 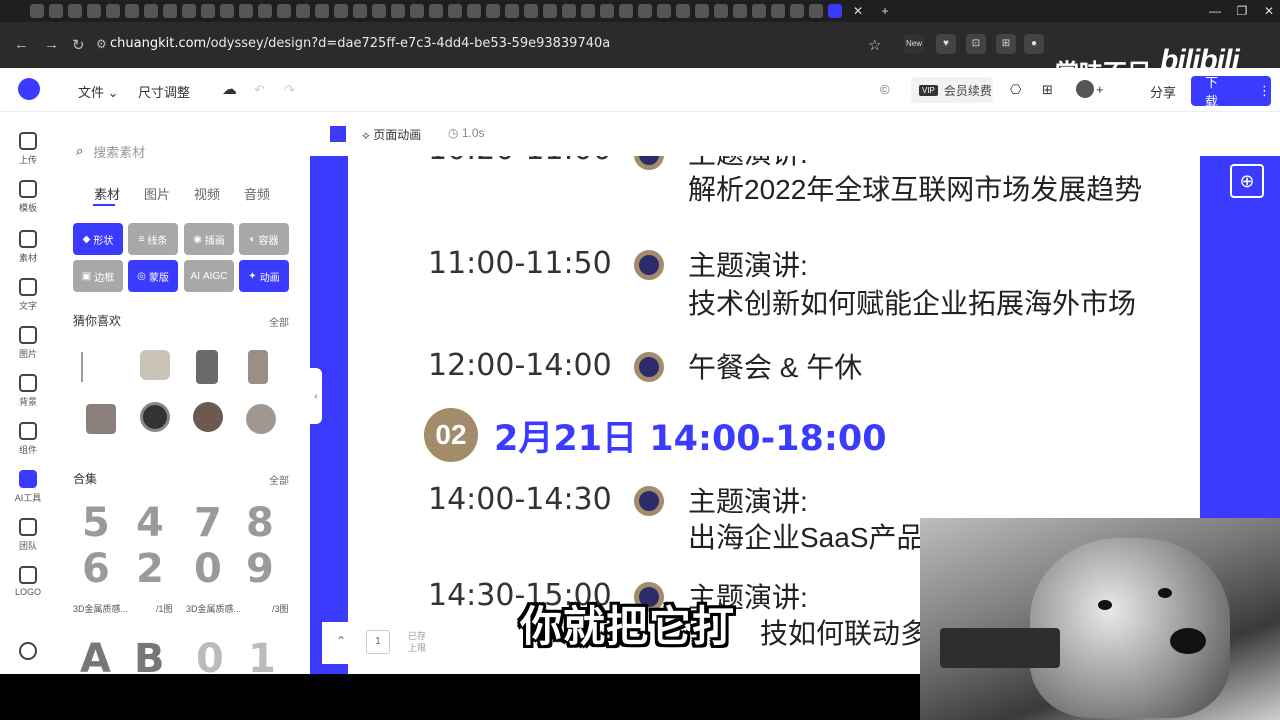 What do you see at coordinates (914, 44) in the screenshot?
I see `new-extension-icon: New` at bounding box center [914, 44].